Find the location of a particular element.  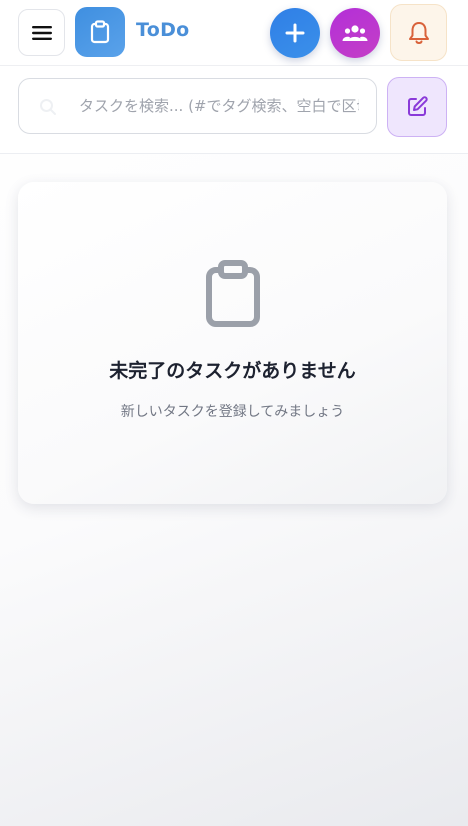

users-group-icon is located at coordinates (355, 33).